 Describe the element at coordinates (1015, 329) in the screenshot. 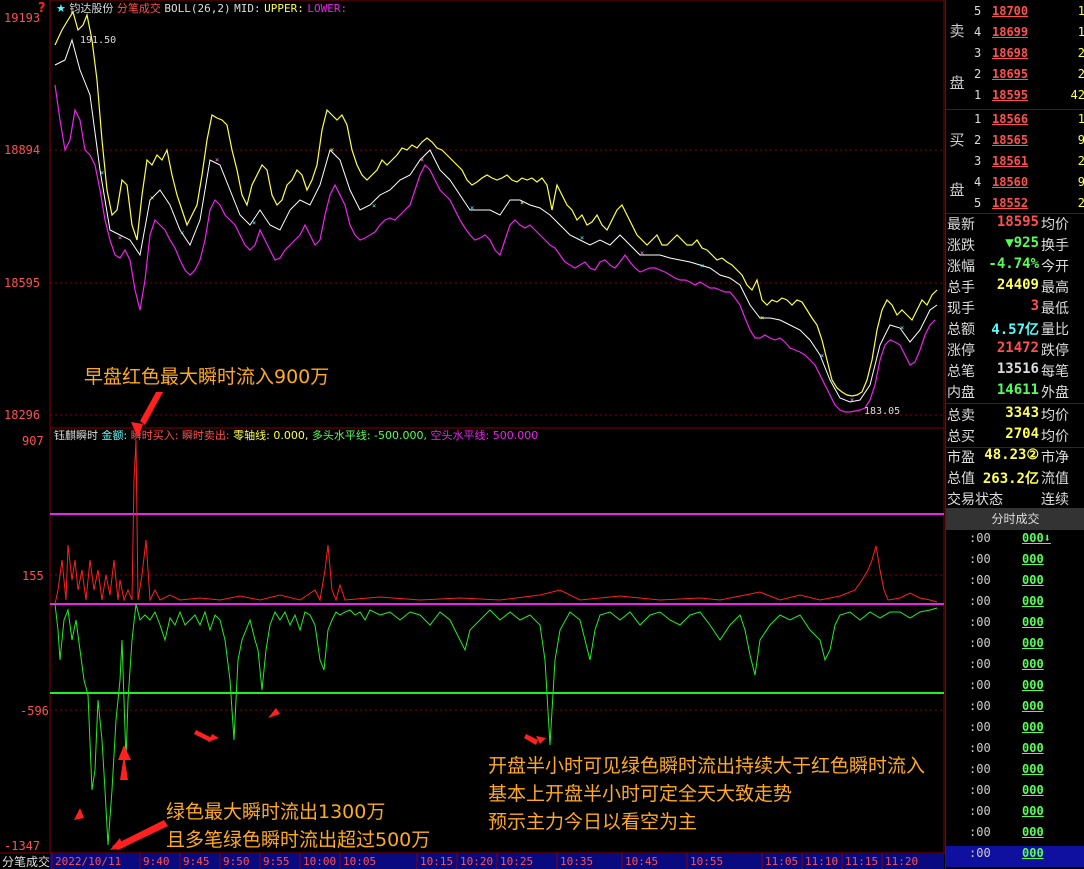

I see `quote-row: 总额 4.57亿 量比` at that location.